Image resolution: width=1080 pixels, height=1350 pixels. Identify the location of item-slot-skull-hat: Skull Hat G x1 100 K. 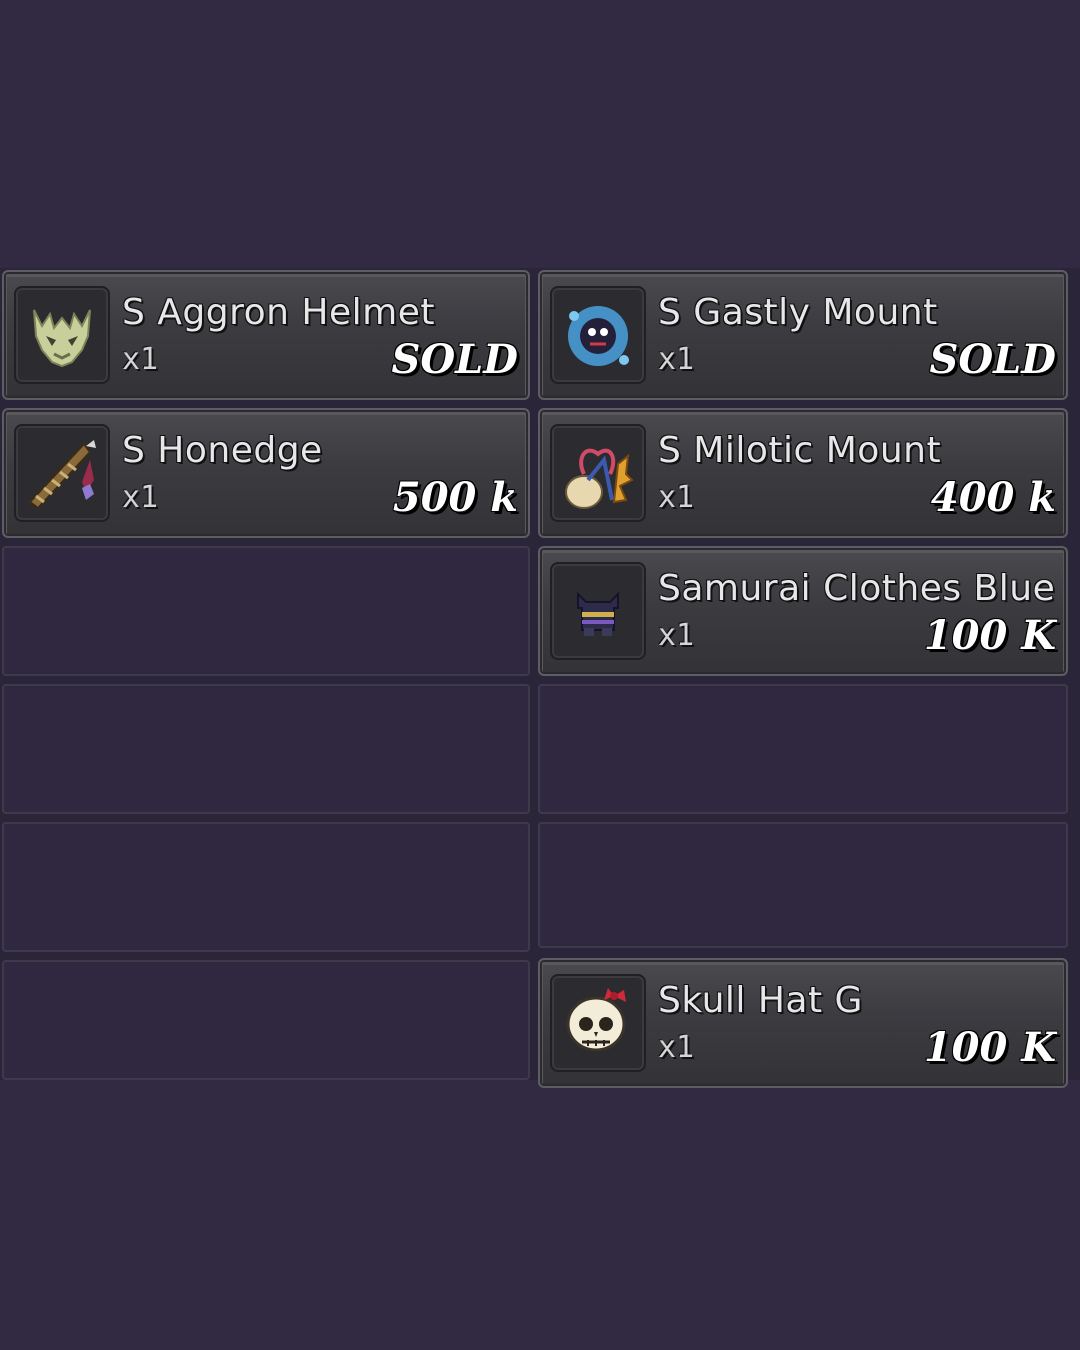
(803, 1023).